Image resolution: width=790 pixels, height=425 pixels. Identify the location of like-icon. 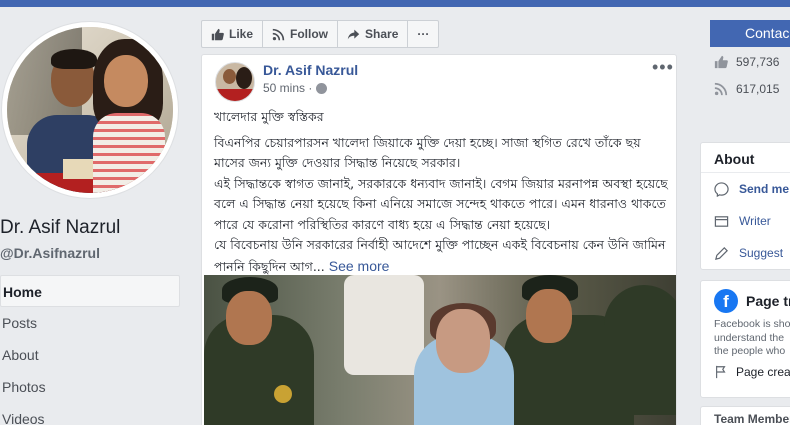
(721, 61).